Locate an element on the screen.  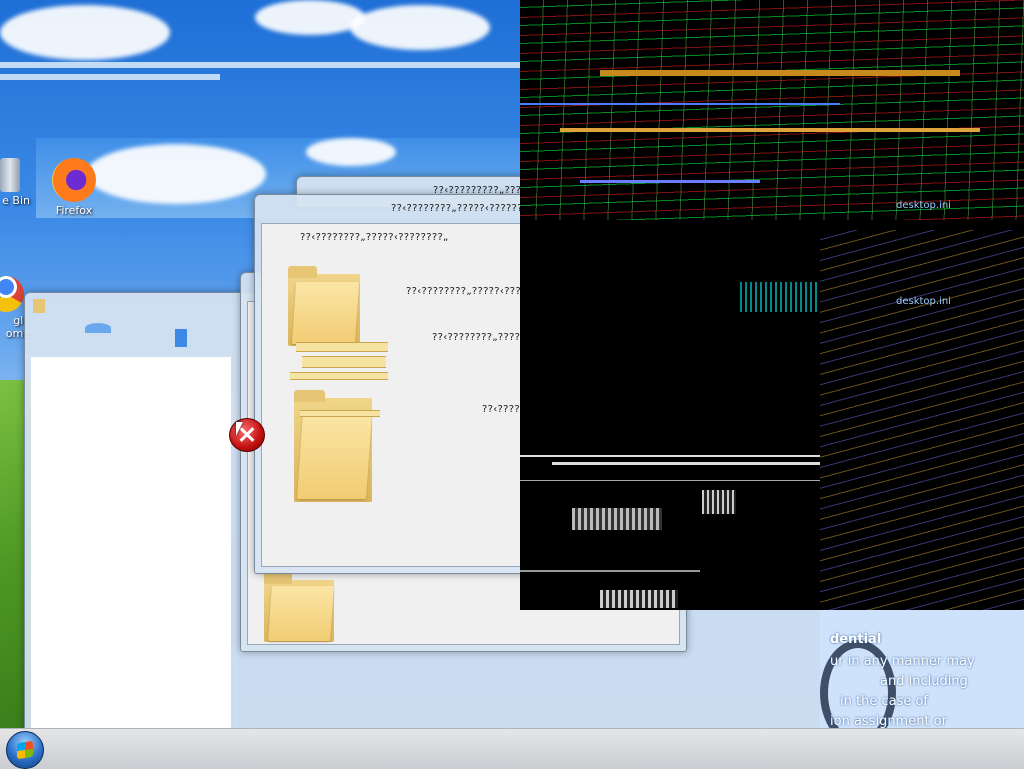
windows-logo-icon is located at coordinates (25, 750).